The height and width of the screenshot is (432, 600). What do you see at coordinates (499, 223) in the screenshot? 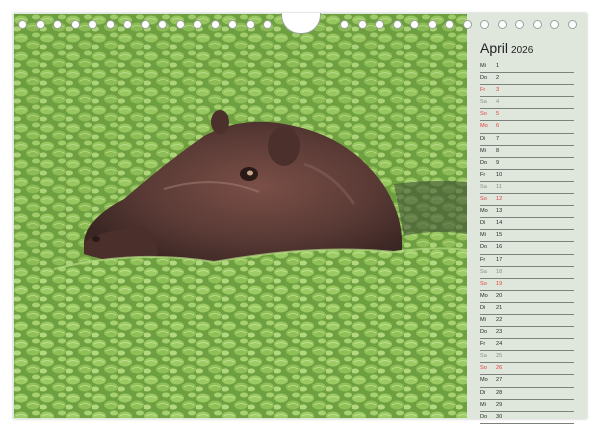
I see `day-number: 14` at bounding box center [499, 223].